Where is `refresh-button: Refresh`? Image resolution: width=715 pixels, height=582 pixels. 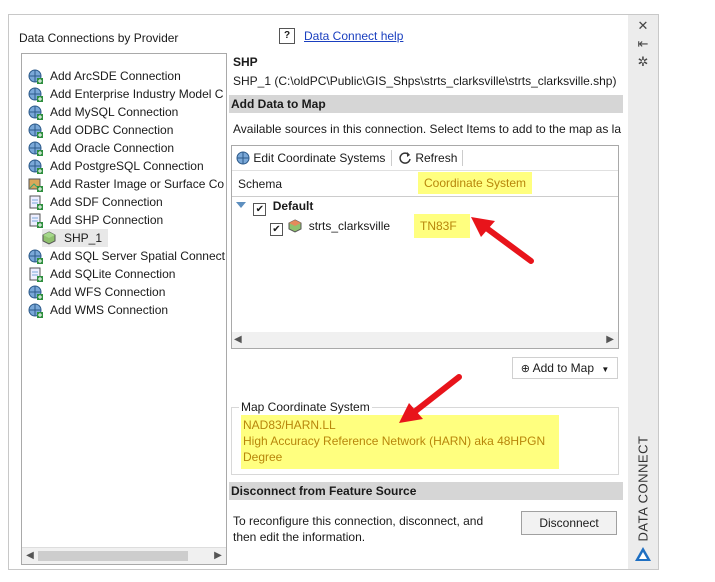
refresh-button: Refresh is located at coordinates (427, 158).